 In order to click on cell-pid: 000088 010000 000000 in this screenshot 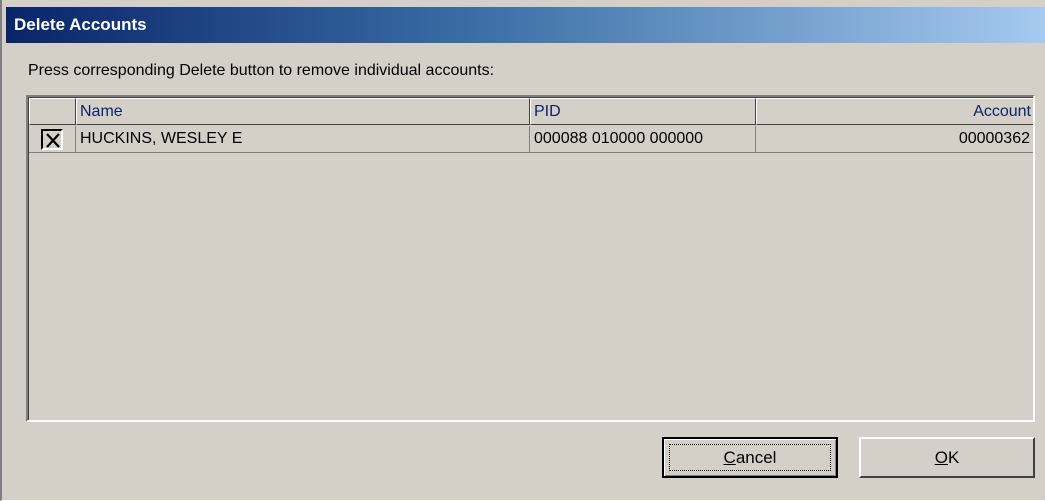, I will do `click(643, 139)`.